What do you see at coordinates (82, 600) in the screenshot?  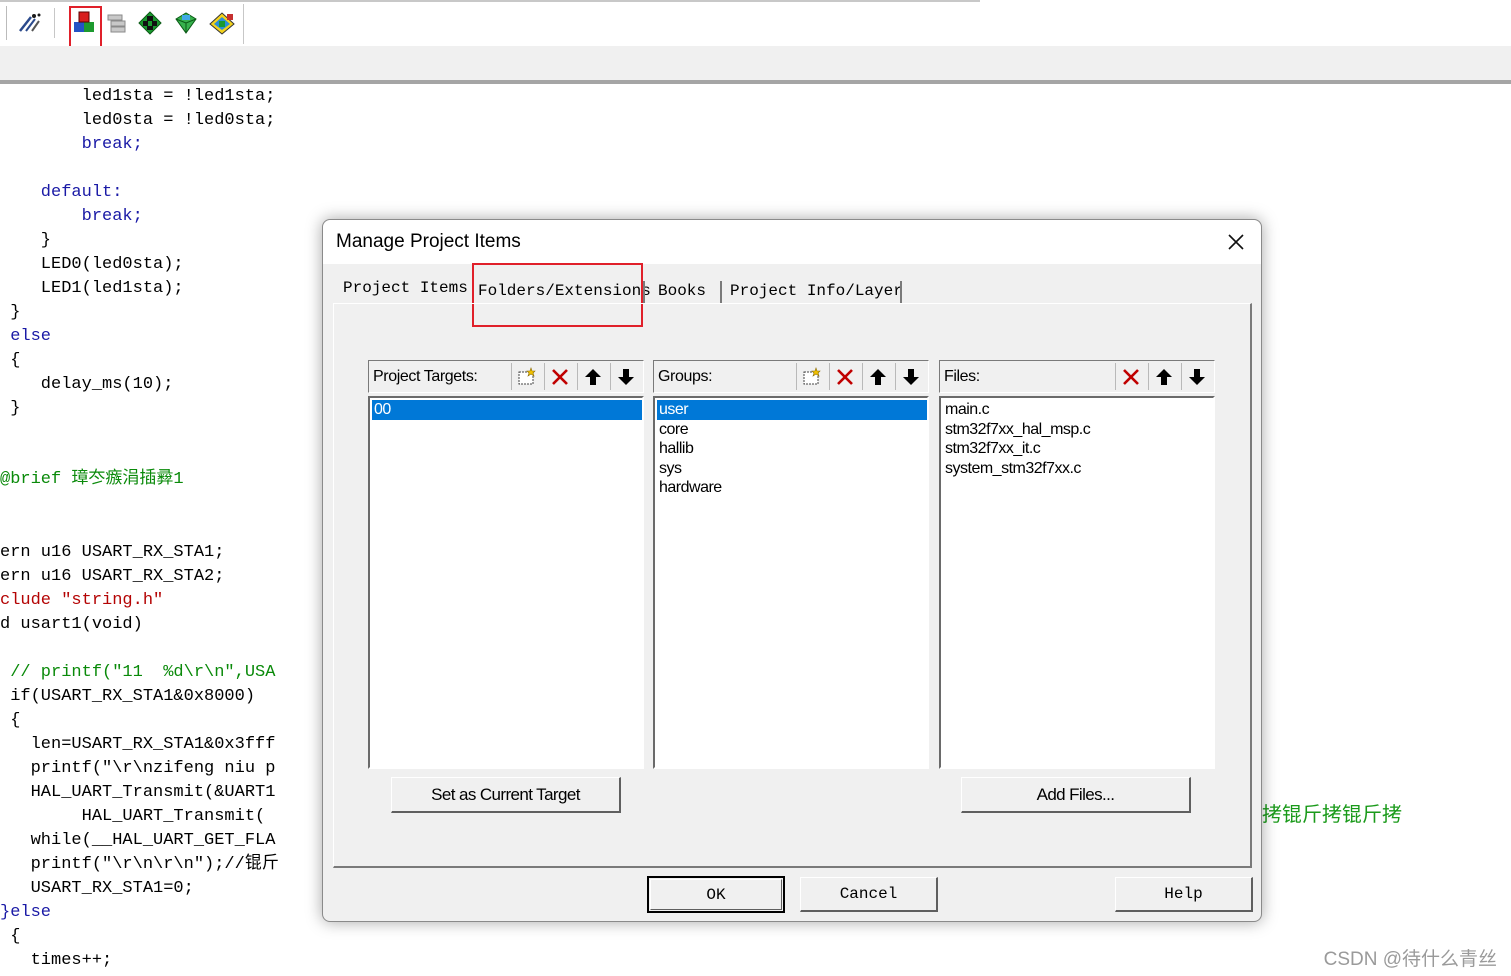 I see `code-line: clude "string.h"` at bounding box center [82, 600].